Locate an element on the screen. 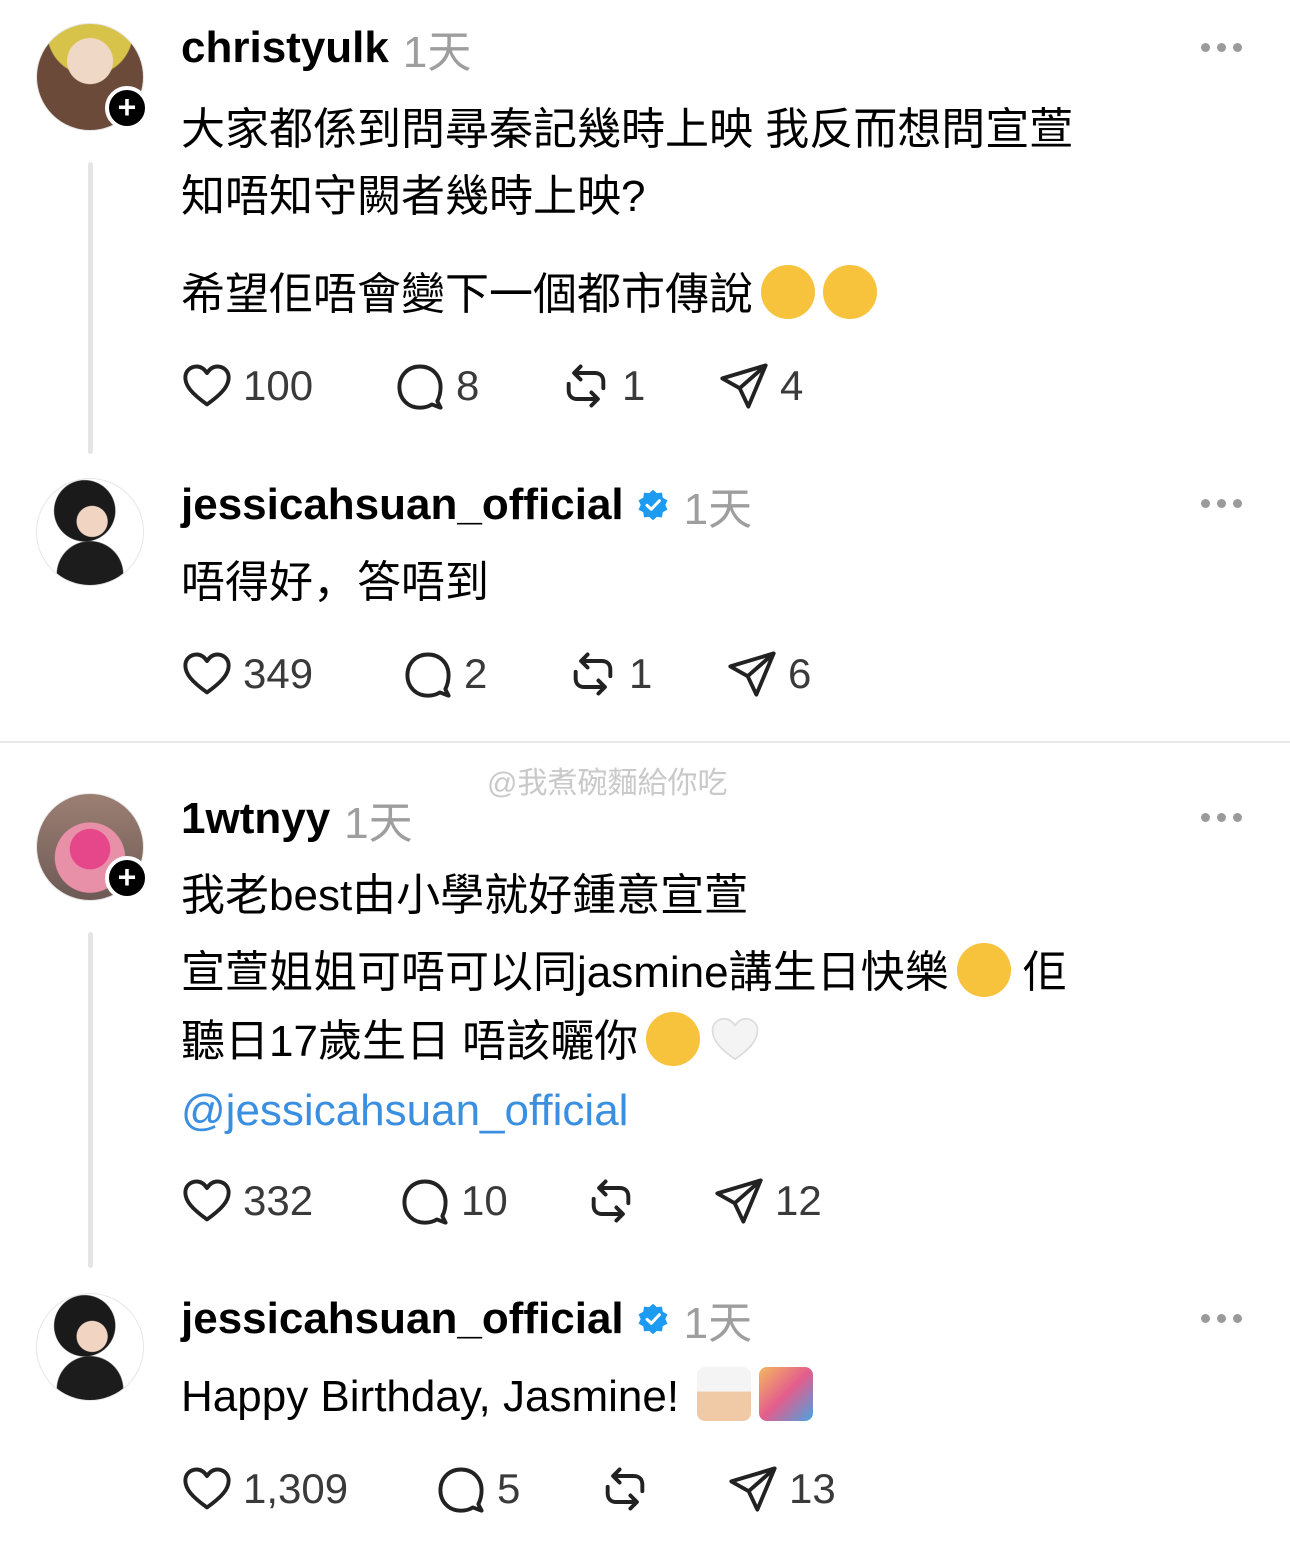 The width and height of the screenshot is (1290, 1553). share-count: 13 is located at coordinates (812, 1488).